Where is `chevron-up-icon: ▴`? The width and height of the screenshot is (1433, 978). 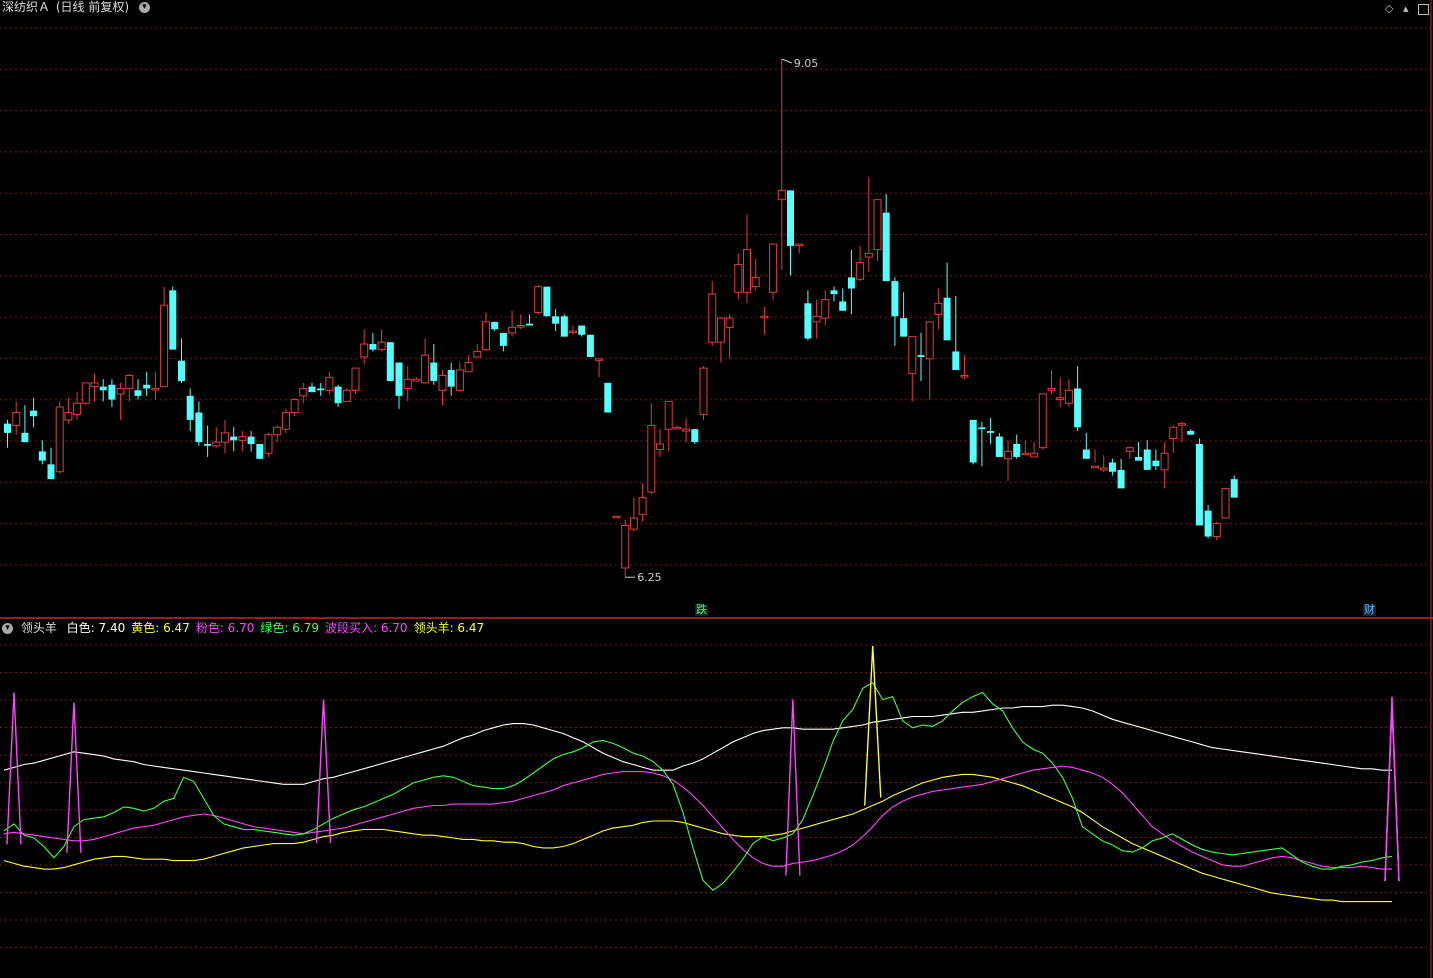 chevron-up-icon: ▴ is located at coordinates (1406, 8).